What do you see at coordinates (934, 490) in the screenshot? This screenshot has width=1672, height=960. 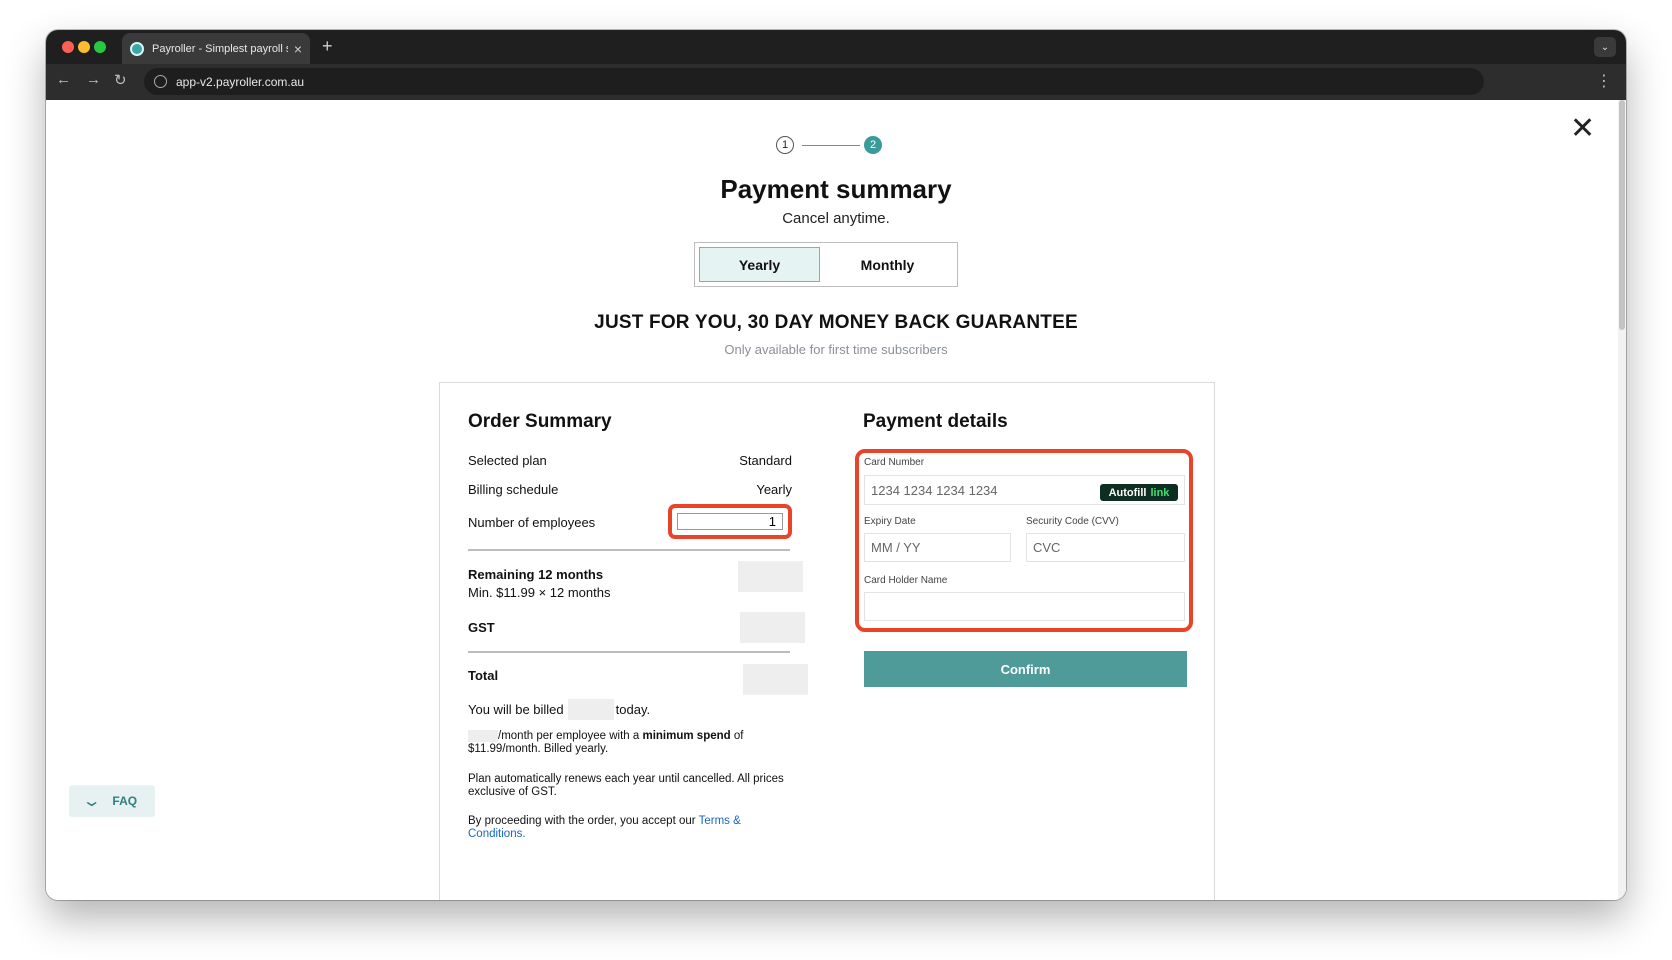 I see `card-number-placeholder: 1234 1234 1234 1234` at bounding box center [934, 490].